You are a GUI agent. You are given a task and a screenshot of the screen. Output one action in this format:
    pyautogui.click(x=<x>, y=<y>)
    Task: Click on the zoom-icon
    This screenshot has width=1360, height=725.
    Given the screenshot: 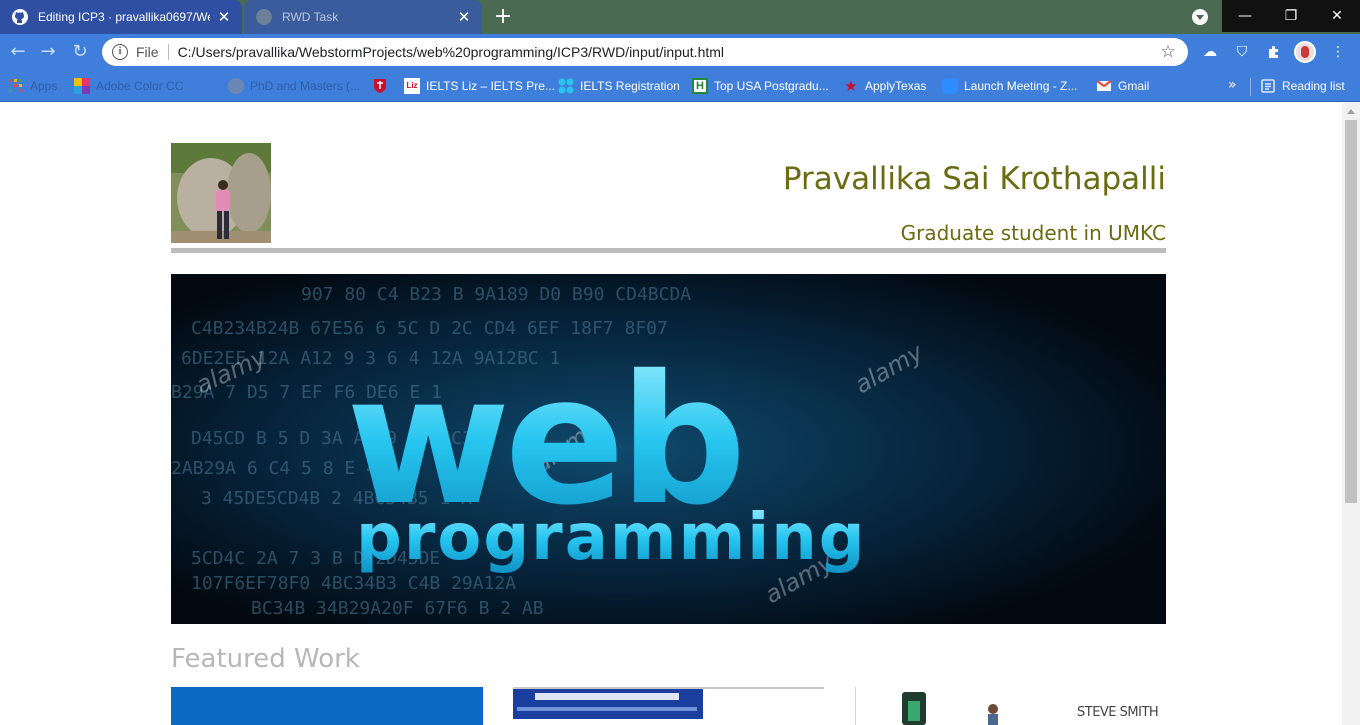 What is the action you would take?
    pyautogui.click(x=950, y=86)
    